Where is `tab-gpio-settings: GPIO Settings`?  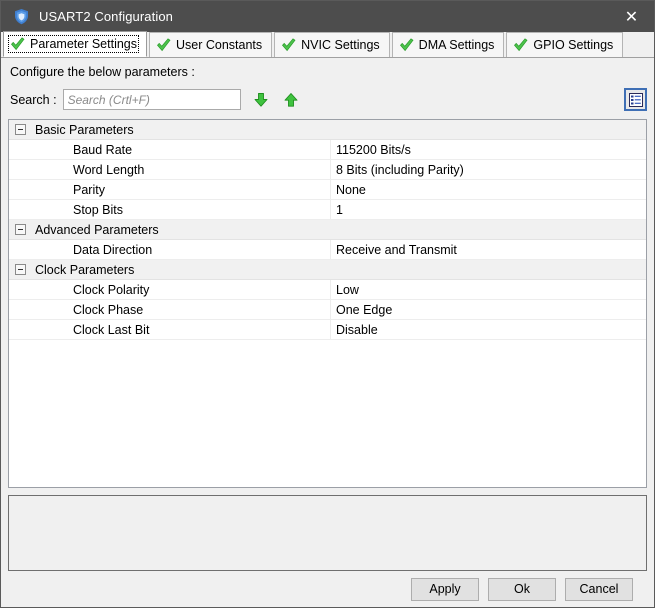 tab-gpio-settings: GPIO Settings is located at coordinates (565, 44).